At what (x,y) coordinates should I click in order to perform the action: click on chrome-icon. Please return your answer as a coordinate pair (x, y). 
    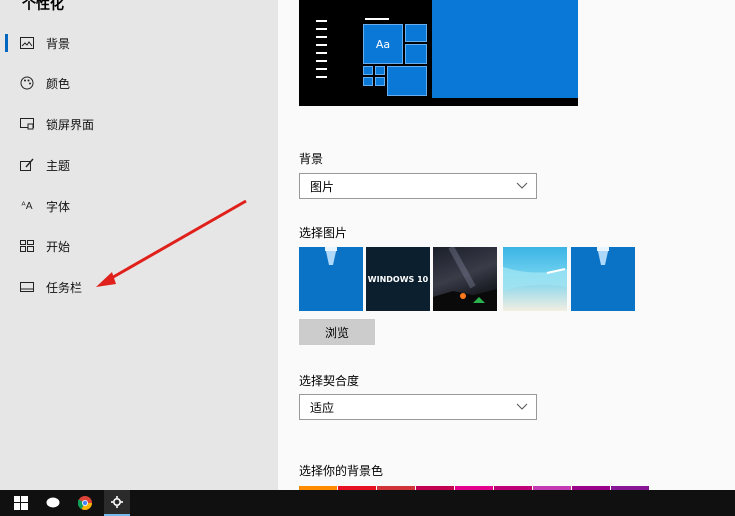
    Looking at the image, I should click on (85, 503).